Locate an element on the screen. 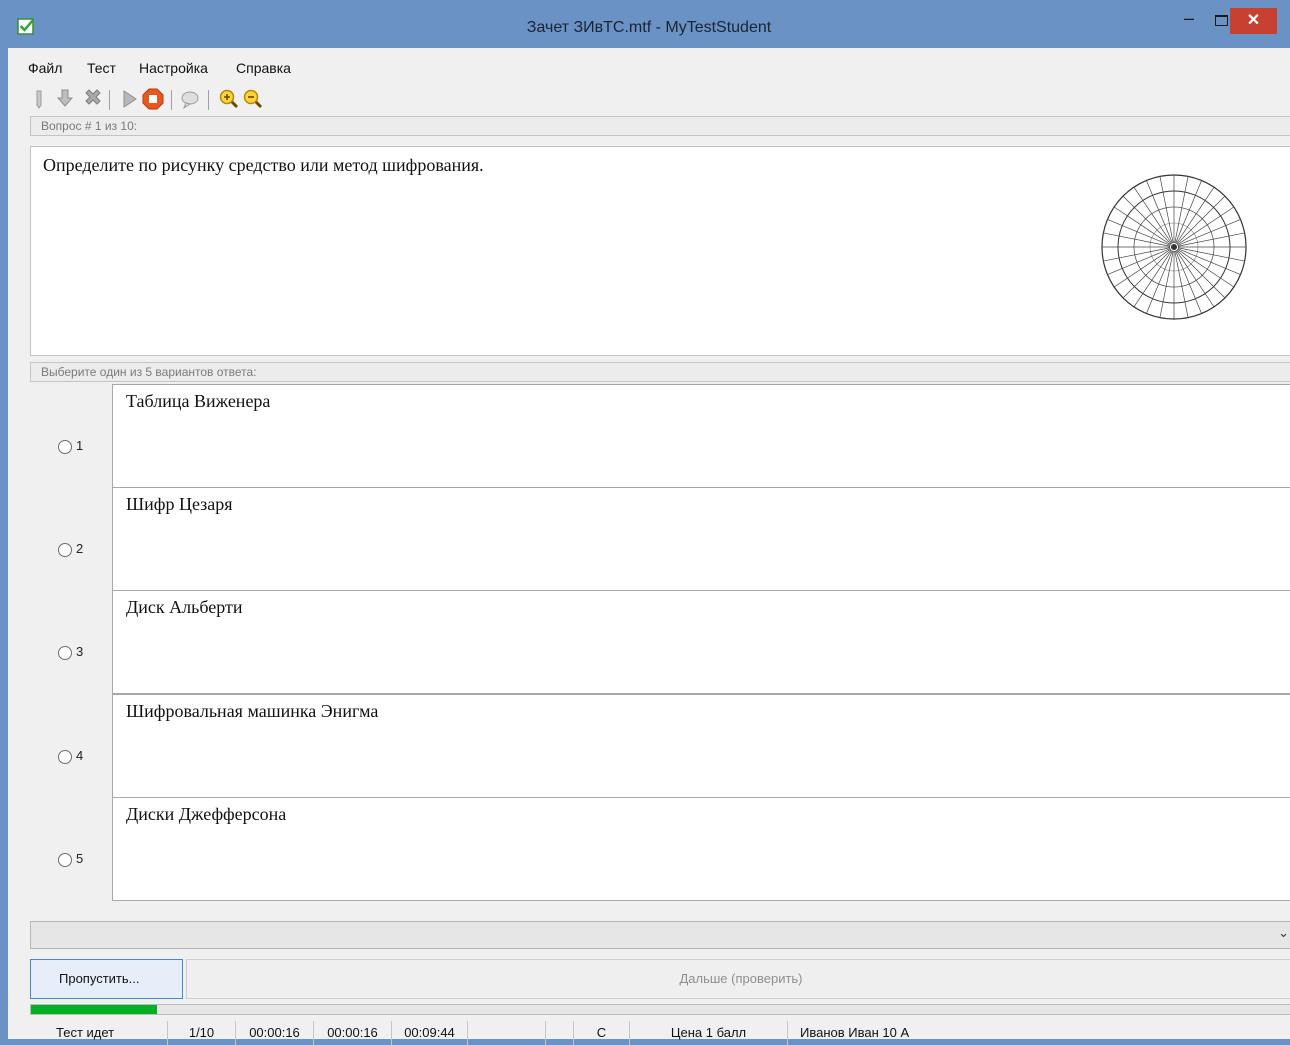 The height and width of the screenshot is (1045, 1290). menu-help: Справка is located at coordinates (263, 68).